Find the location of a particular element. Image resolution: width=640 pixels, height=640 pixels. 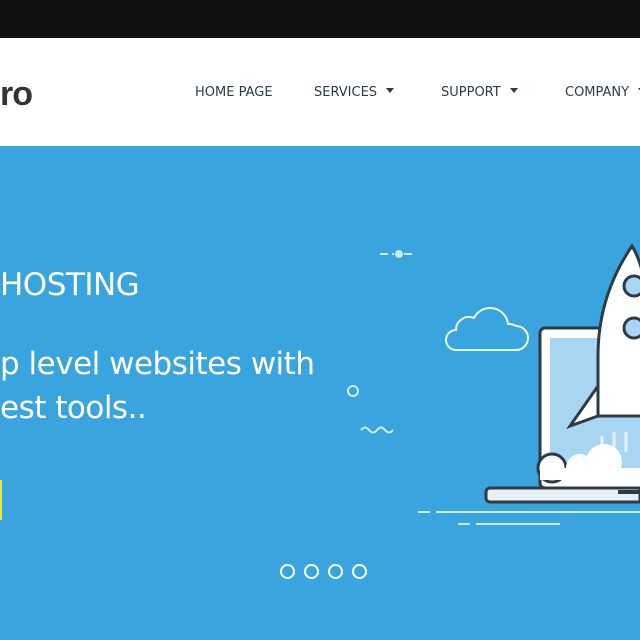

top-bar is located at coordinates (320, 19).